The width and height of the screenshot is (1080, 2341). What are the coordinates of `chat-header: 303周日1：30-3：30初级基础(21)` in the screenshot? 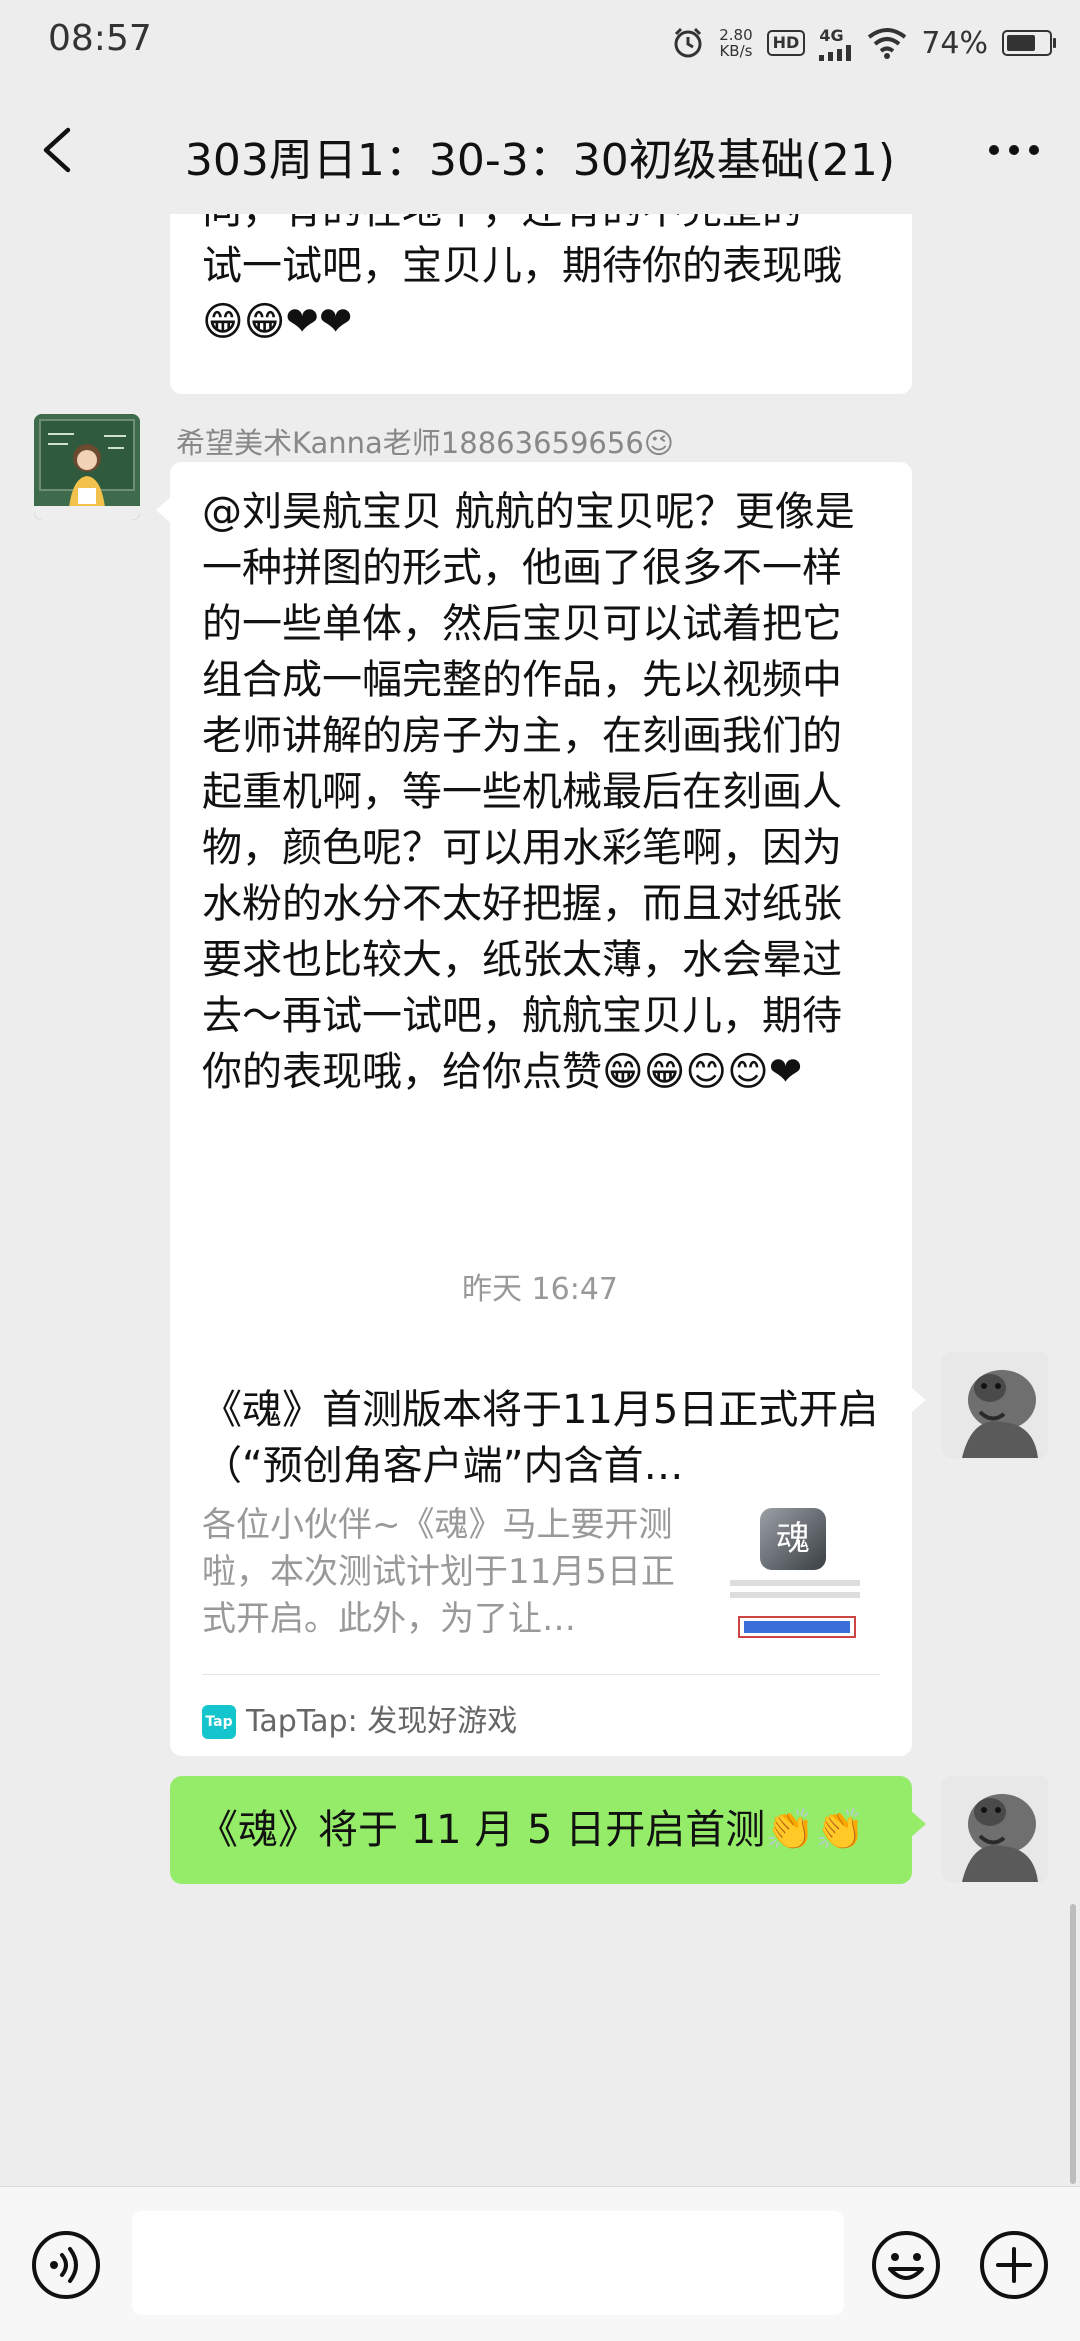 It's located at (540, 150).